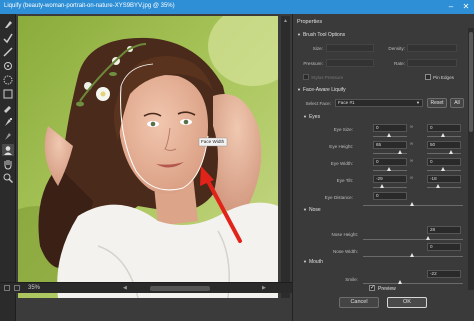 This screenshot has width=474, height=321. I want to click on zoom-tool-icon, so click(8, 178).